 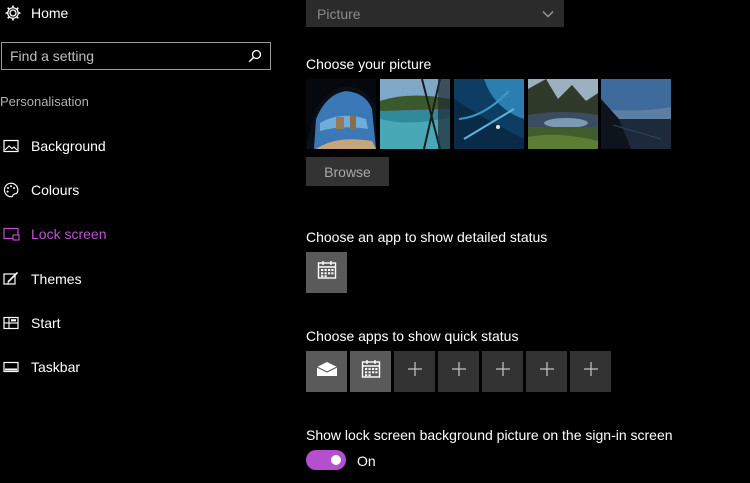 I want to click on dropdown-value: Picture, so click(x=339, y=13).